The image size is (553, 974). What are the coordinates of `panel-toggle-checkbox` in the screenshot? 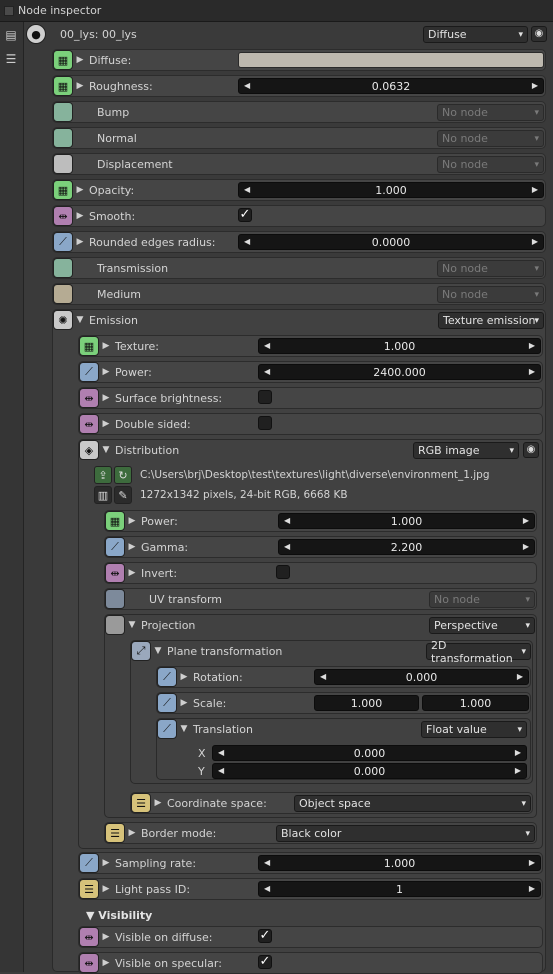 It's located at (9, 10).